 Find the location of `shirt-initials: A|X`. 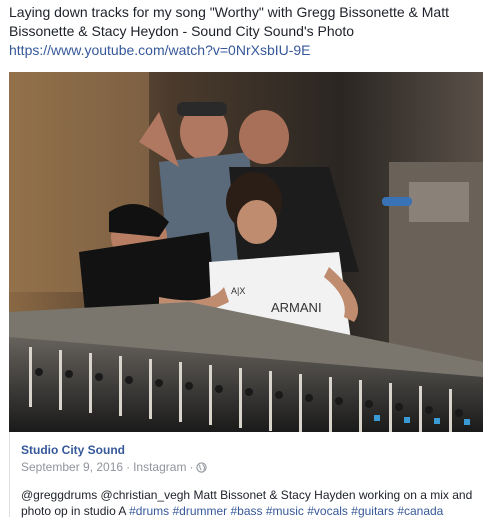

shirt-initials: A|X is located at coordinates (238, 291).